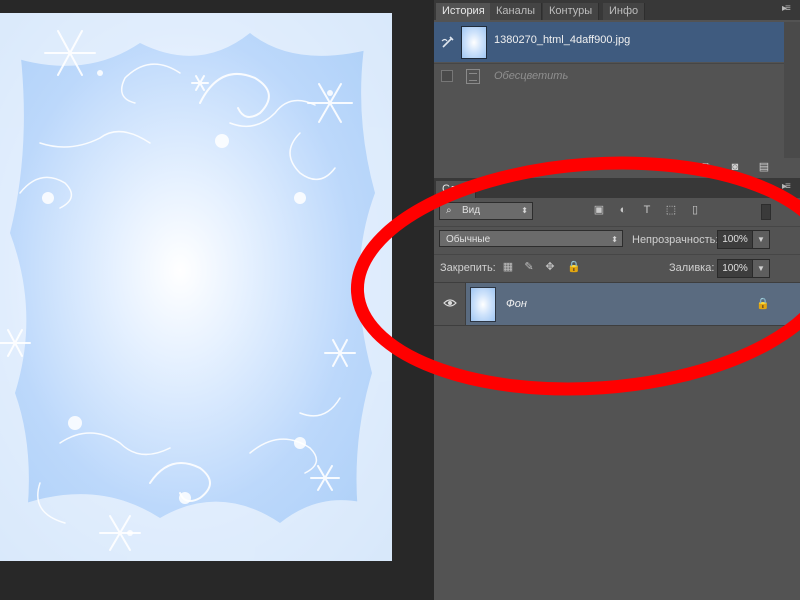 The height and width of the screenshot is (600, 800). Describe the element at coordinates (486, 211) in the screenshot. I see `layer-filter-select: ⌕ Вид ⬍` at that location.